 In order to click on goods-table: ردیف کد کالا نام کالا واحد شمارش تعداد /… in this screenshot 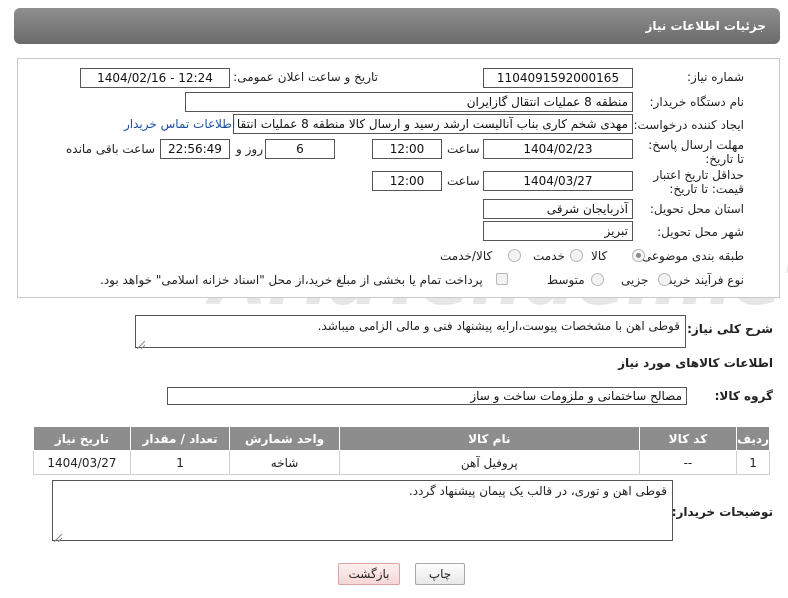, I will do `click(401, 450)`.